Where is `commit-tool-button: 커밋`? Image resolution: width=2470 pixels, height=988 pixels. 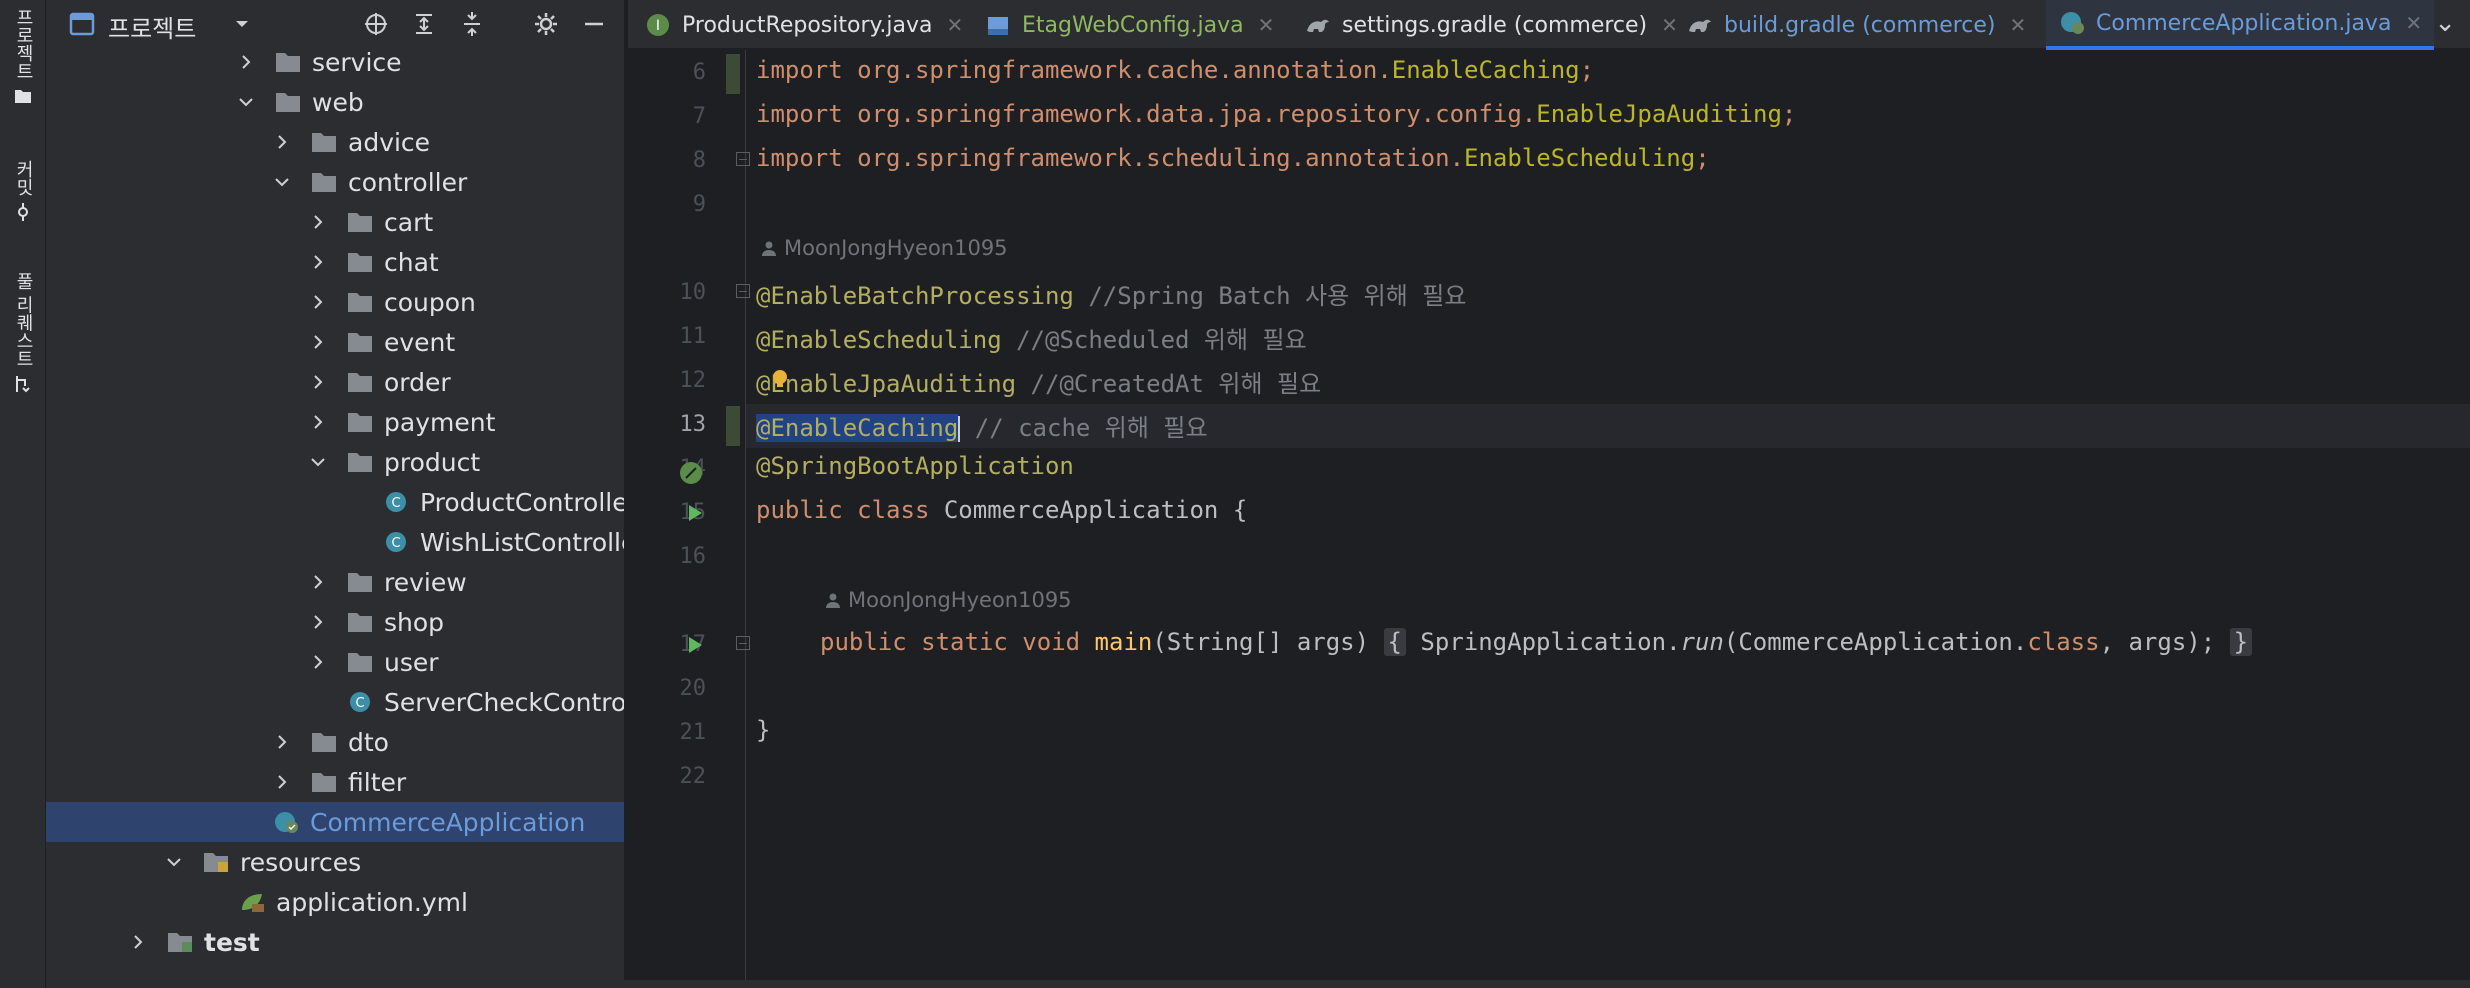 commit-tool-button: 커밋 is located at coordinates (23, 191).